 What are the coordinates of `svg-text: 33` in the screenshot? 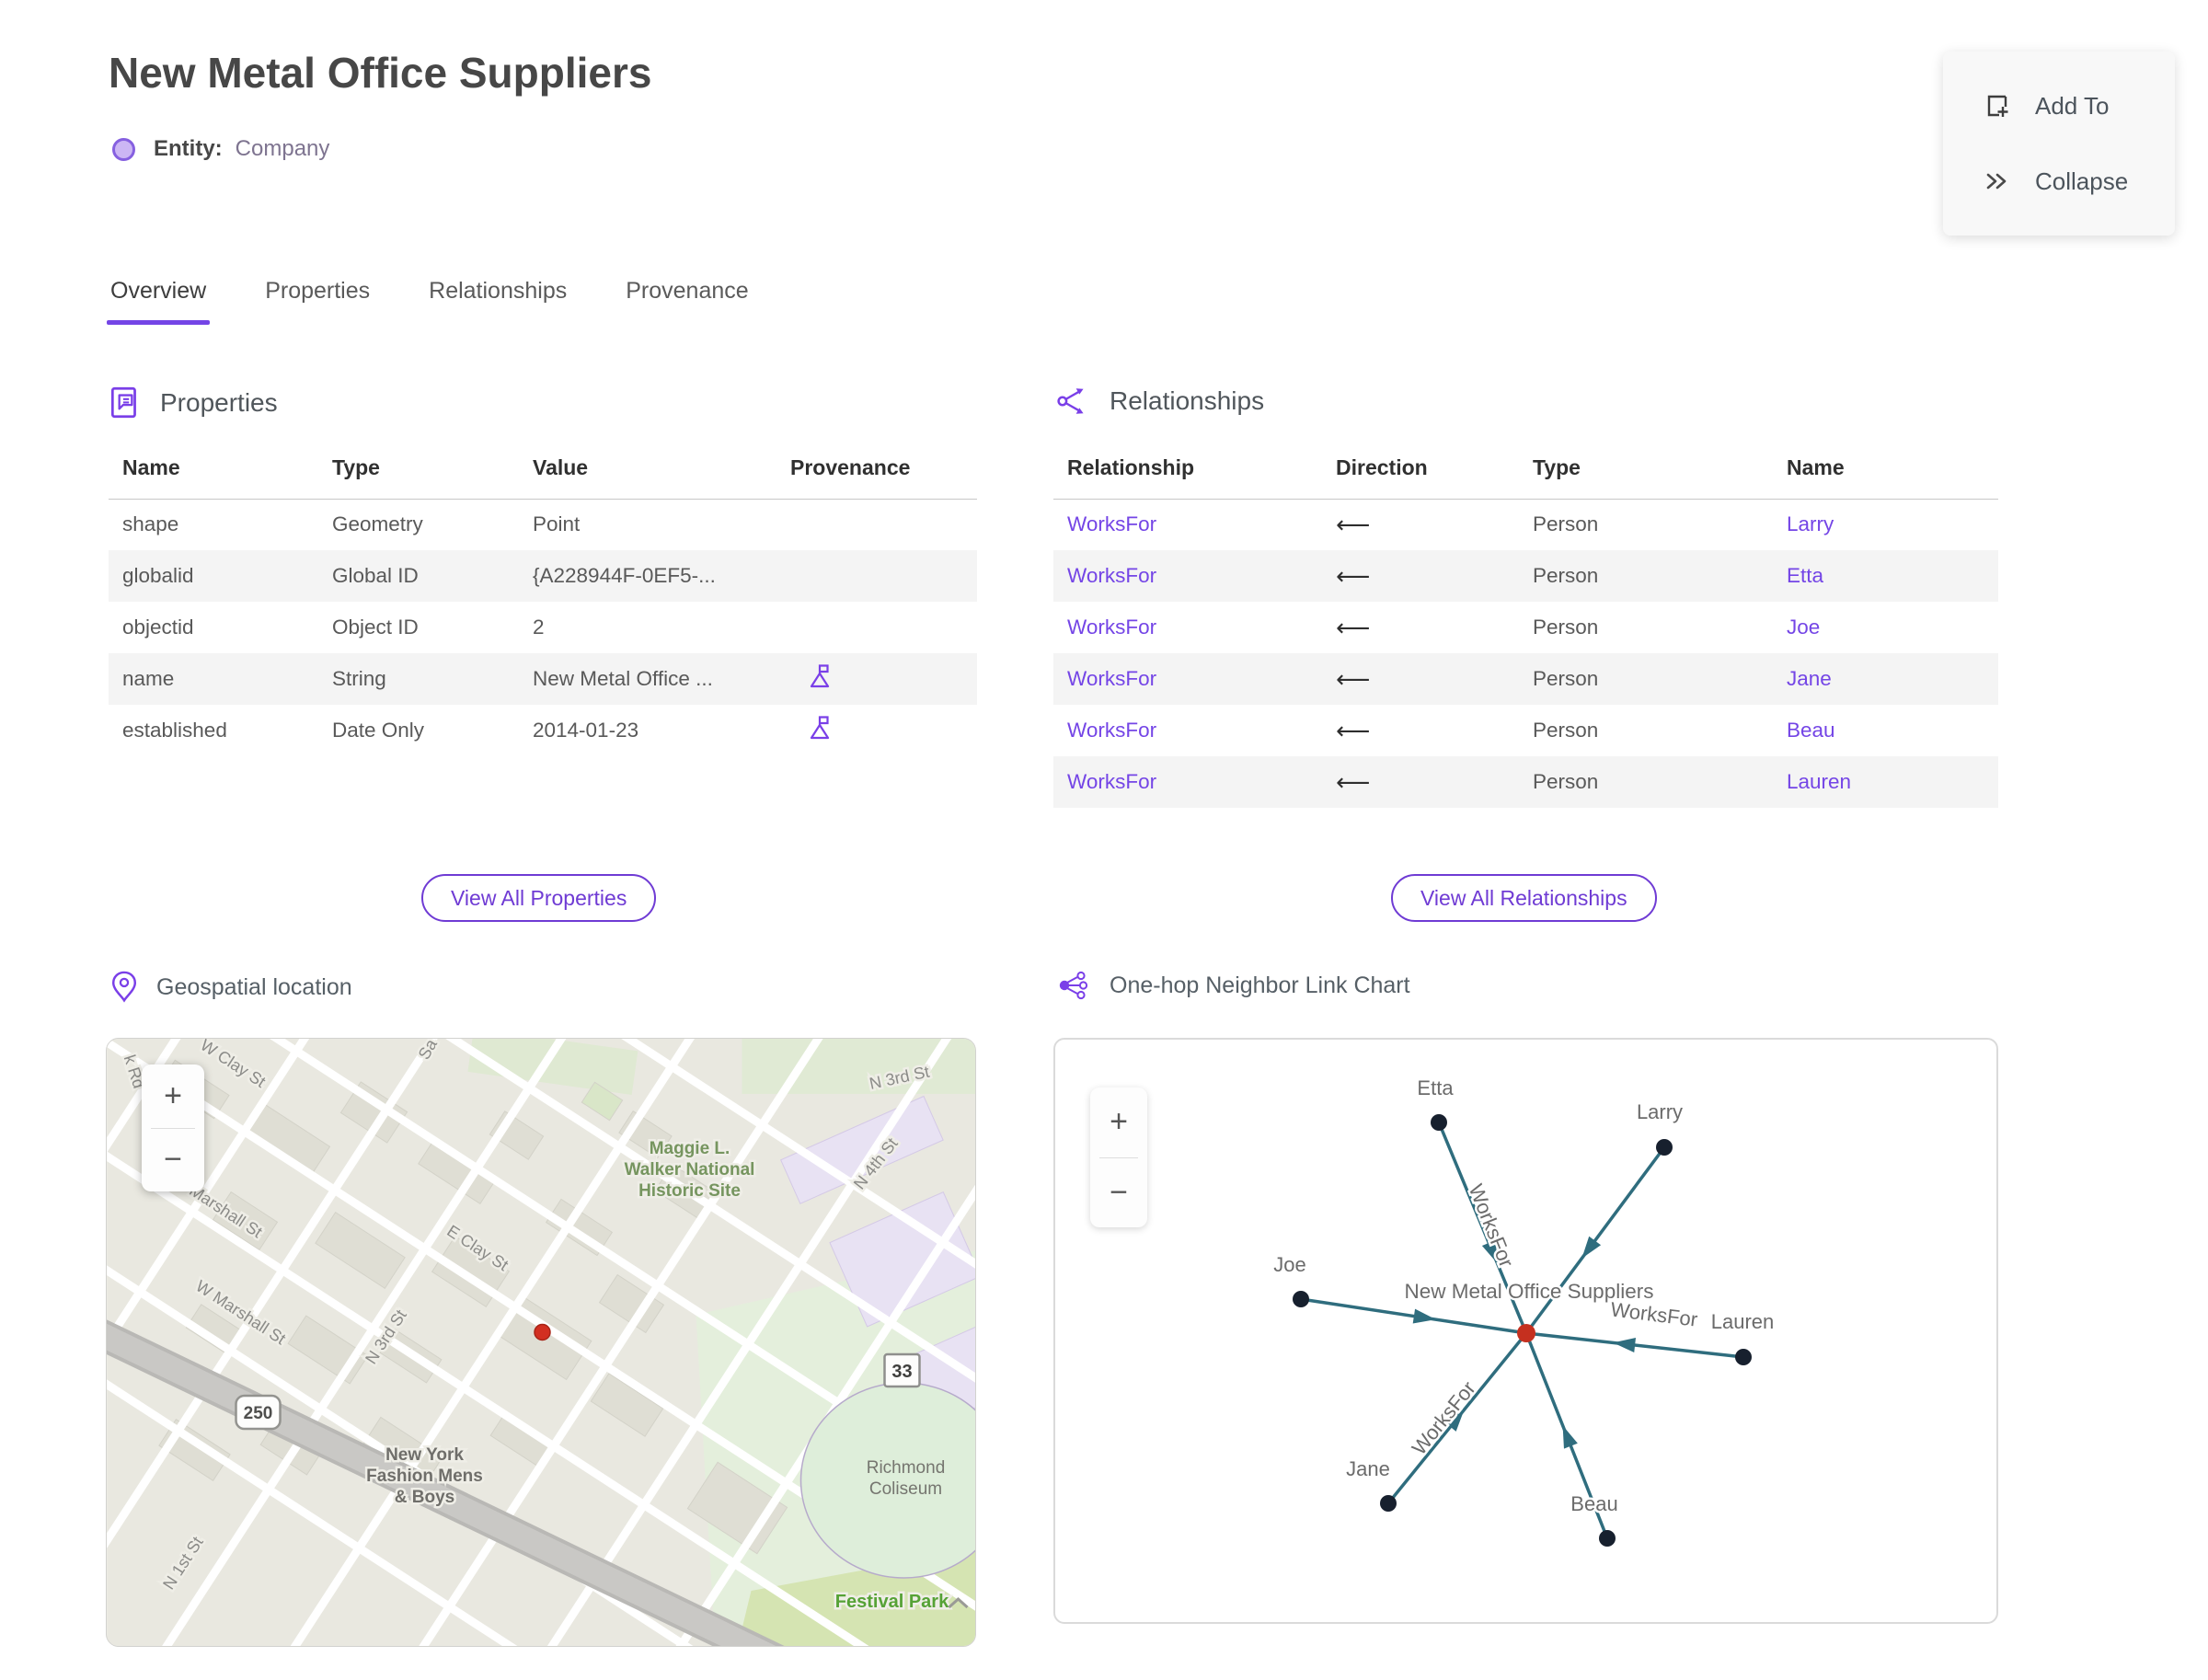 It's located at (901, 1372).